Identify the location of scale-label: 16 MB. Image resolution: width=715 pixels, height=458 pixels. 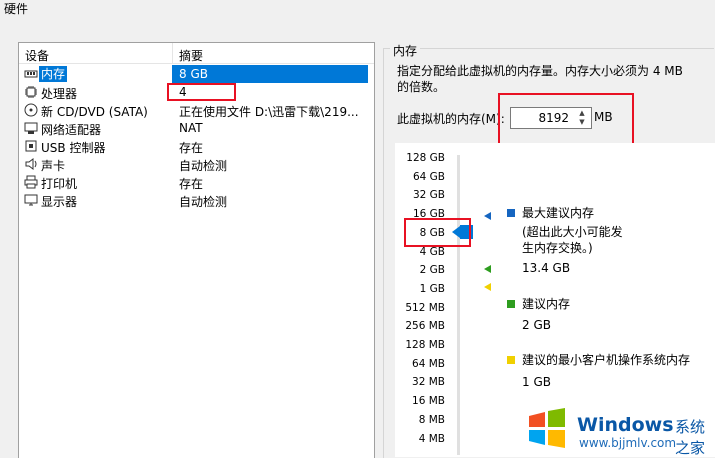
(428, 401).